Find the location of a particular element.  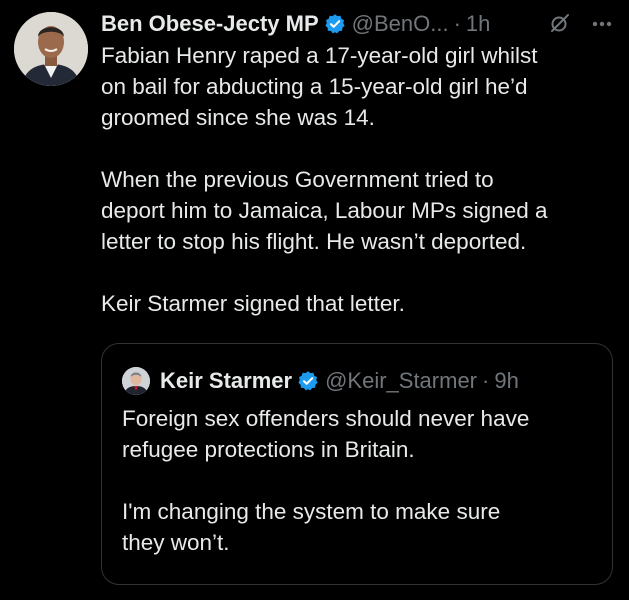

quoted-tweet-timestamp: 9h is located at coordinates (506, 381).